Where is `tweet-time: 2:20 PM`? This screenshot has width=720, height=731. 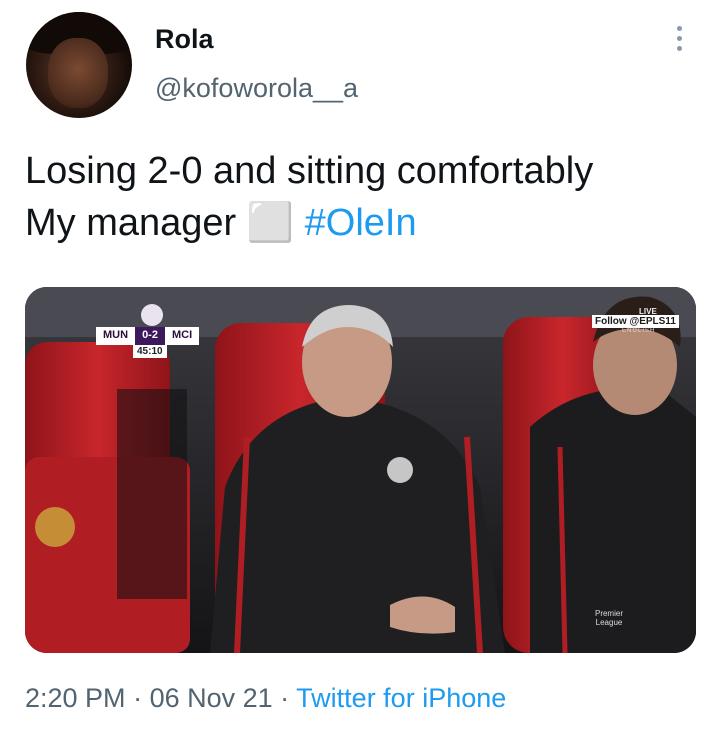 tweet-time: 2:20 PM is located at coordinates (75, 698).